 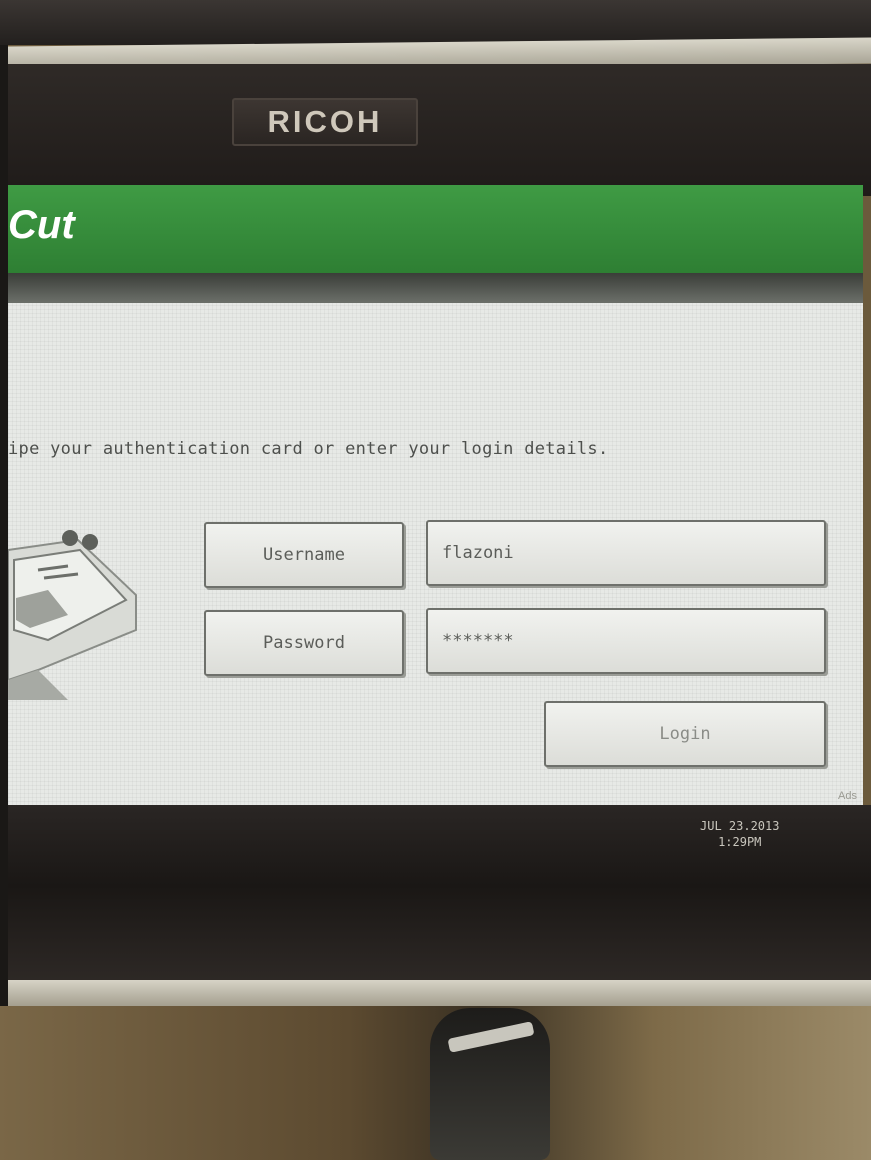 What do you see at coordinates (626, 553) in the screenshot?
I see `username-field: flazoni` at bounding box center [626, 553].